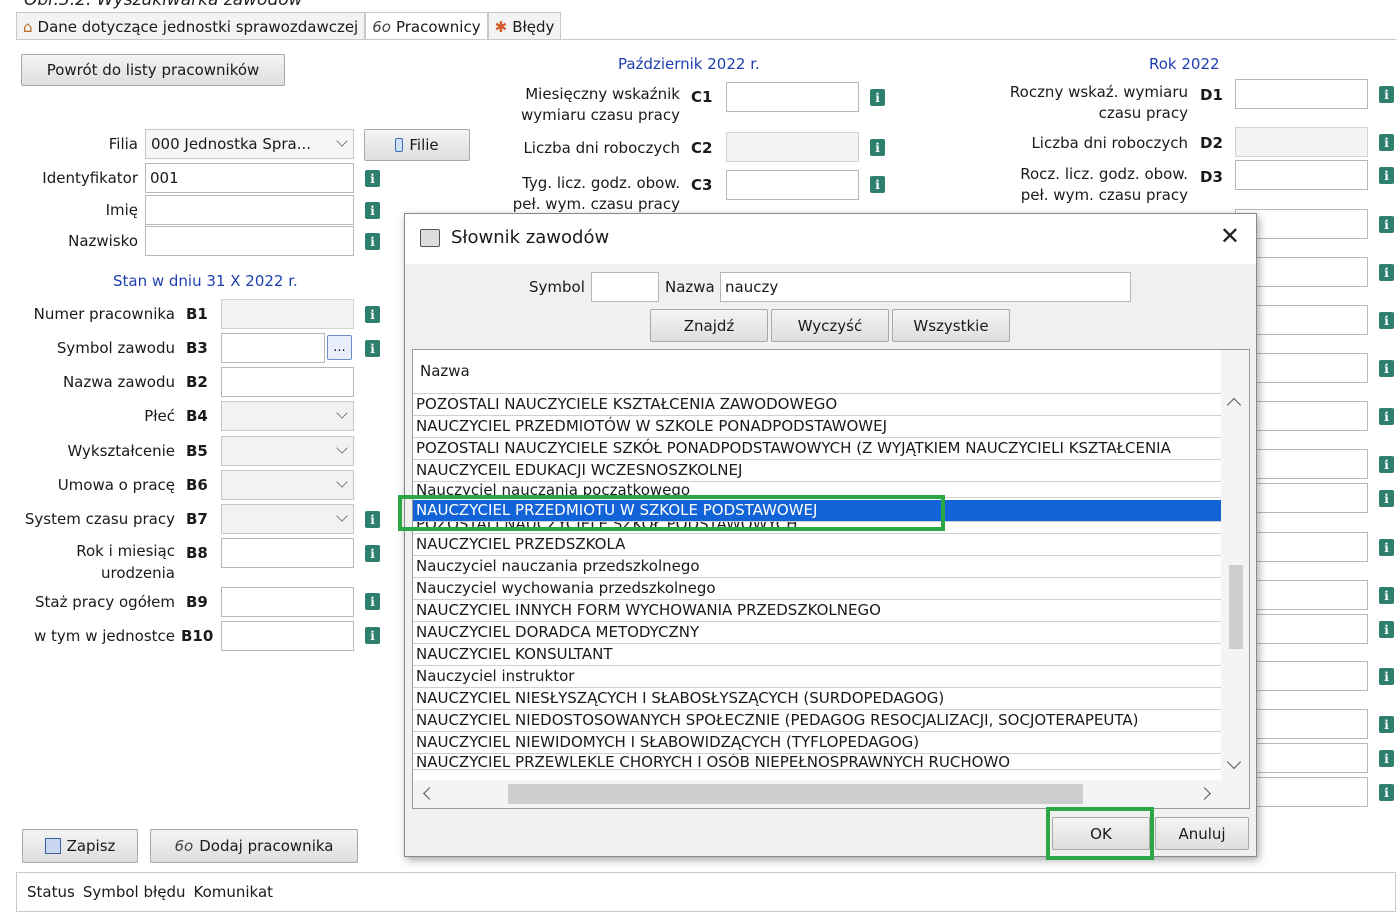 The image size is (1396, 914). I want to click on c2-input, so click(792, 147).